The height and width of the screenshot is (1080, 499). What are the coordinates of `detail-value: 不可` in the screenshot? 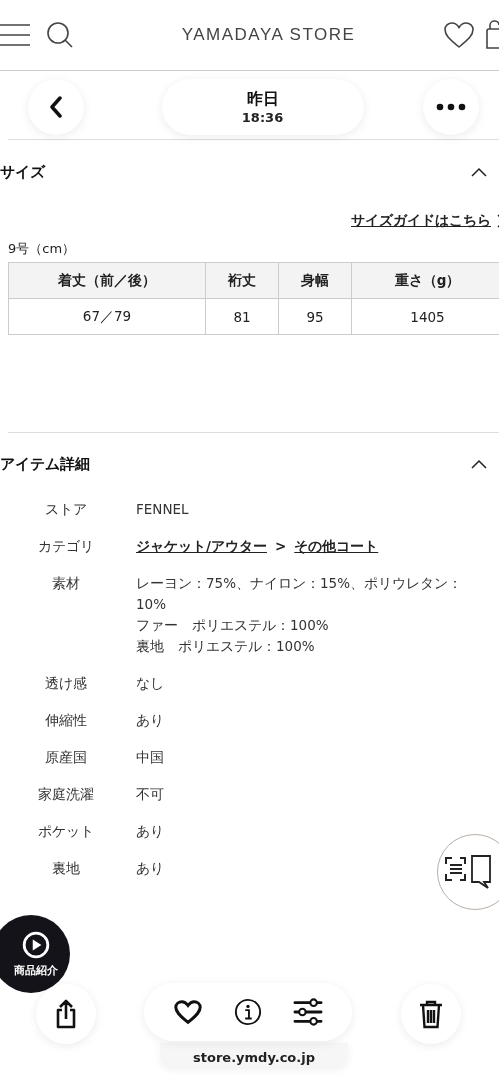 It's located at (150, 794).